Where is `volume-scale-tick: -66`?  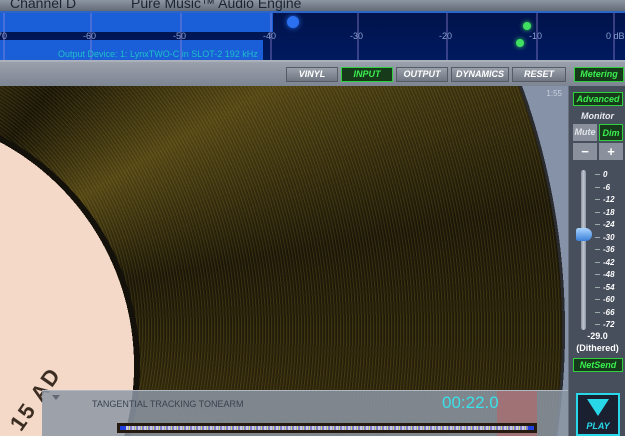
volume-scale-tick: -66 is located at coordinates (605, 314).